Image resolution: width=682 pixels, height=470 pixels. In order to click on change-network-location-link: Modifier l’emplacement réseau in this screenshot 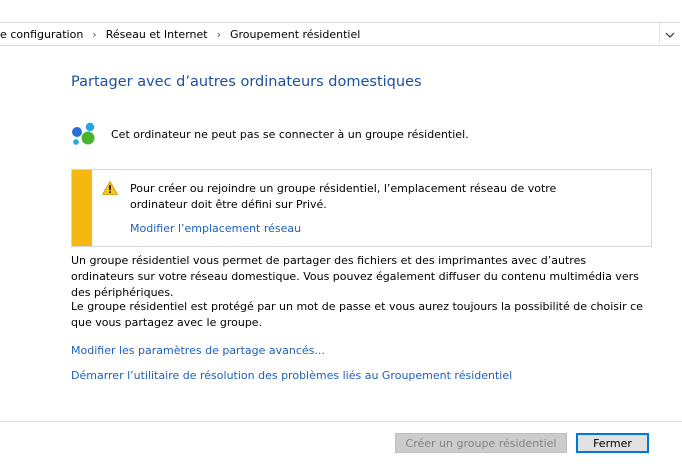, I will do `click(215, 228)`.